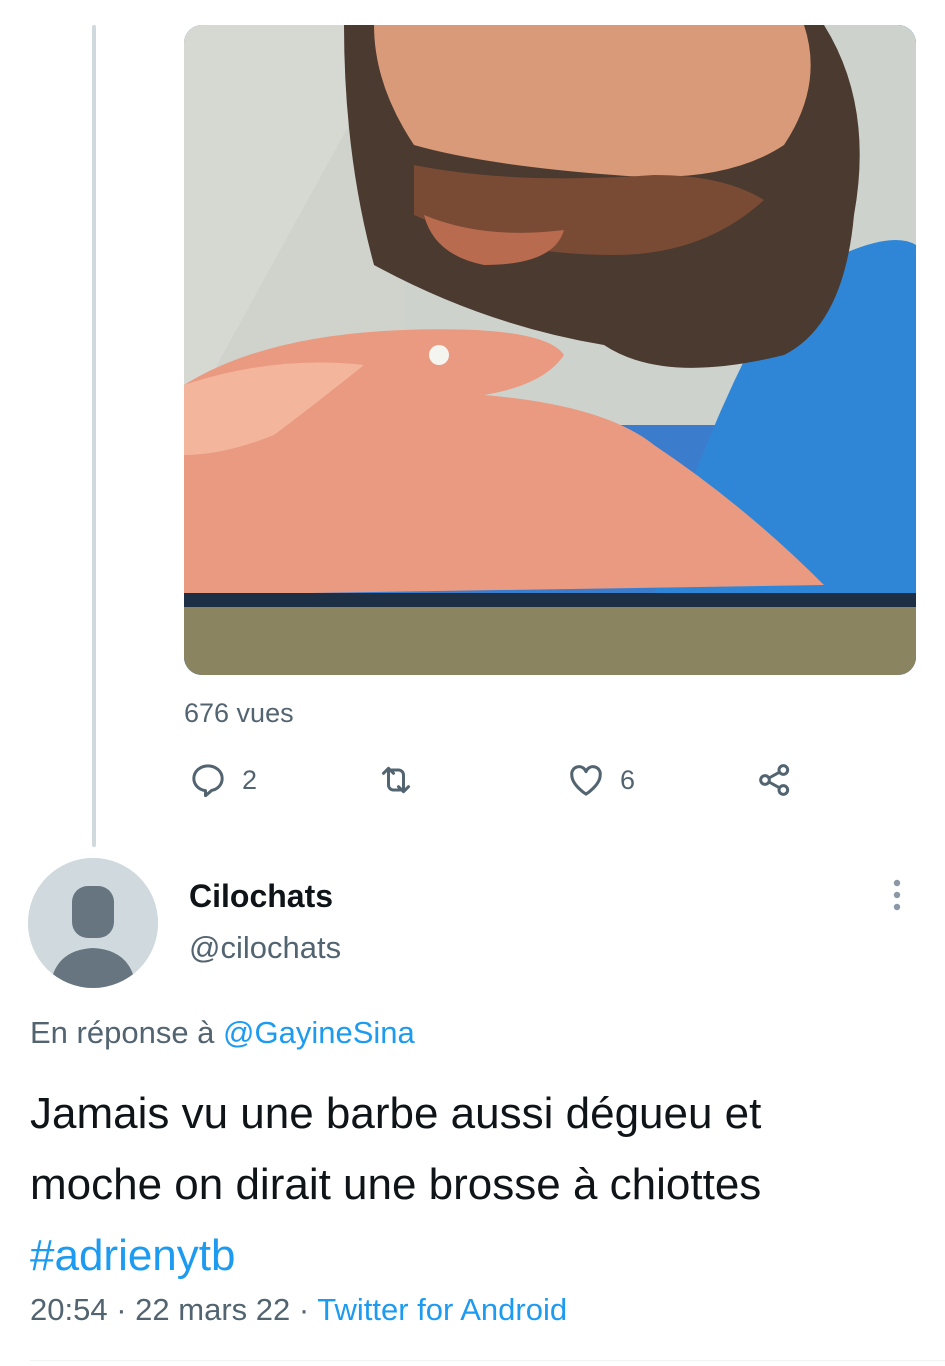 Image resolution: width=945 pixels, height=1366 pixels. What do you see at coordinates (250, 779) in the screenshot?
I see `reply-count: 2` at bounding box center [250, 779].